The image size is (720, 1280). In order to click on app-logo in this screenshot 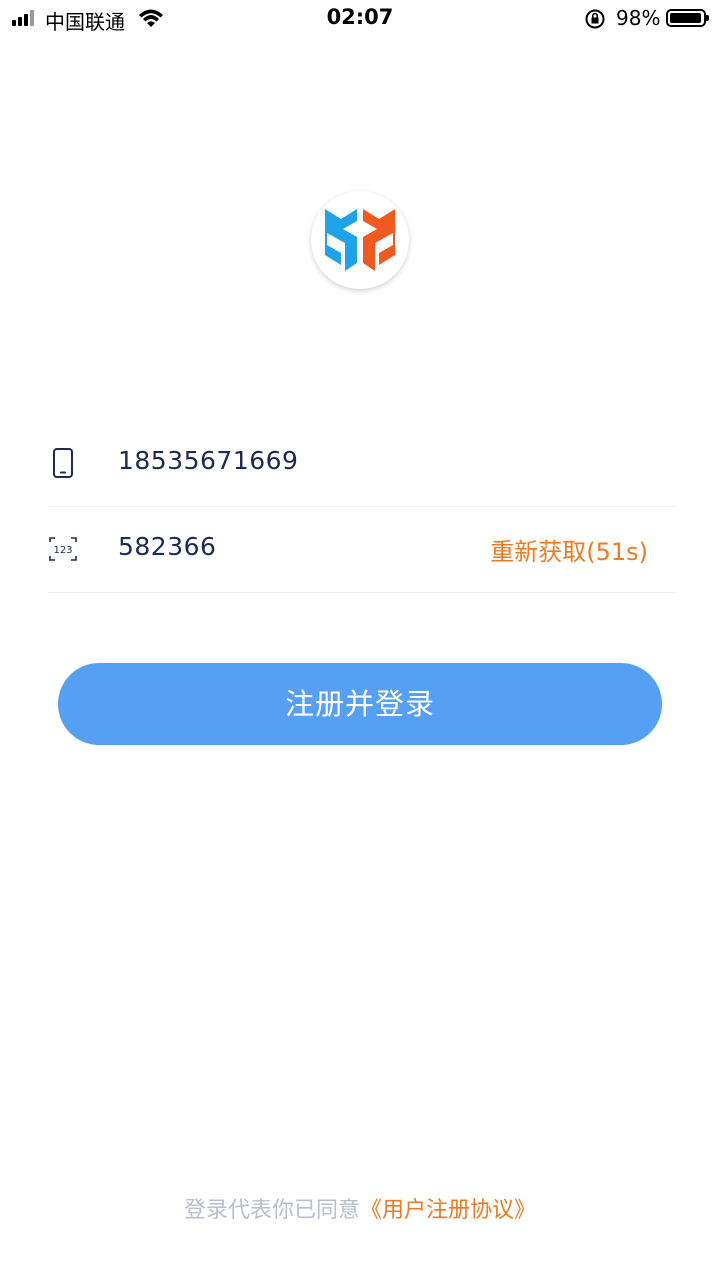, I will do `click(360, 240)`.